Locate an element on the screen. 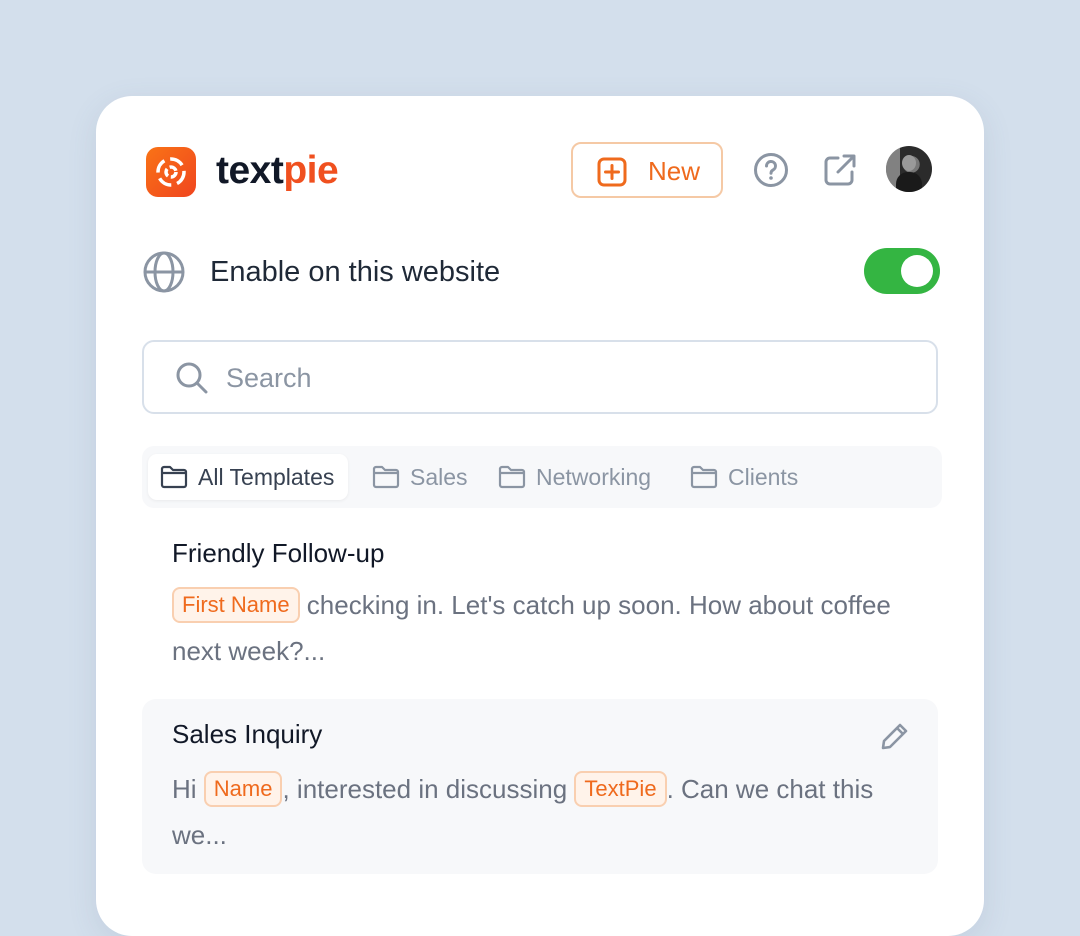 The image size is (1080, 936). tab-label: All Templates is located at coordinates (266, 476).